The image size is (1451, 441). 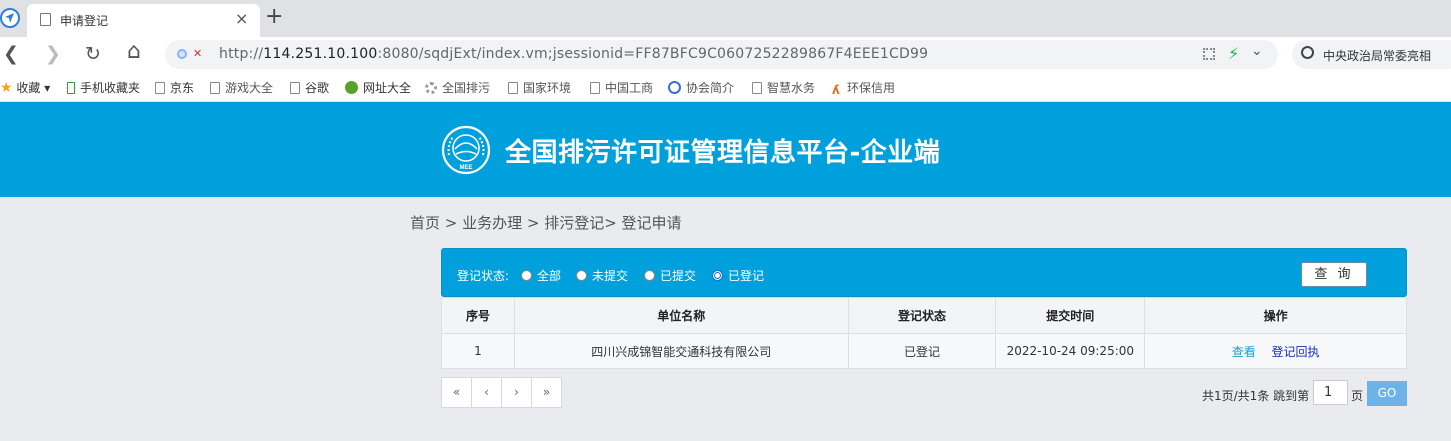 I want to click on bookmark-mobile: 手机收藏夹, so click(x=103, y=87).